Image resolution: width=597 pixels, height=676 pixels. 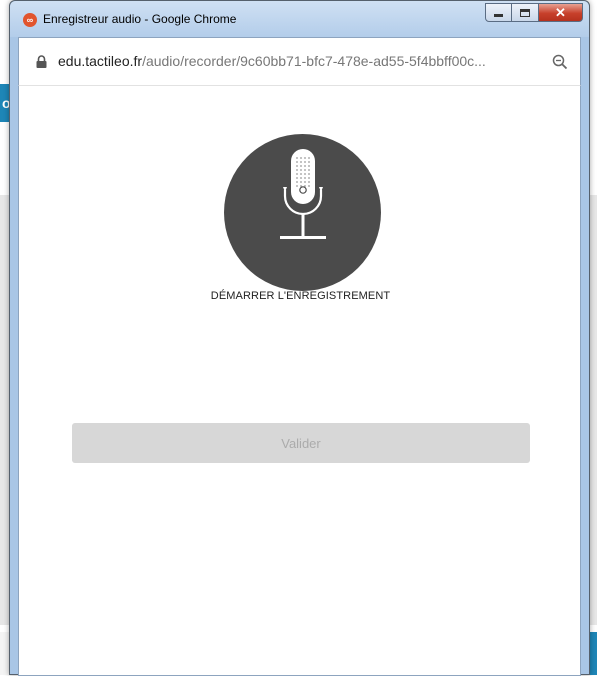 What do you see at coordinates (140, 19) in the screenshot?
I see `window-title: Enregistreur audio - Google Chrome` at bounding box center [140, 19].